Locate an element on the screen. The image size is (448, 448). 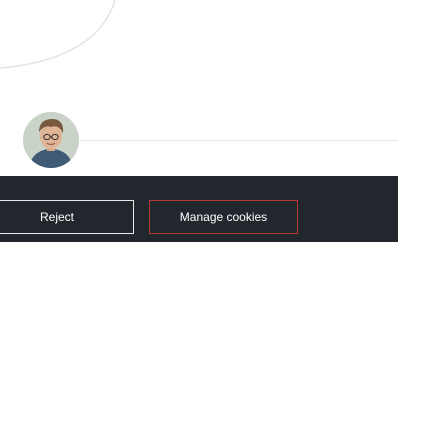
manage-cookies-button: Manage cookies is located at coordinates (223, 217).